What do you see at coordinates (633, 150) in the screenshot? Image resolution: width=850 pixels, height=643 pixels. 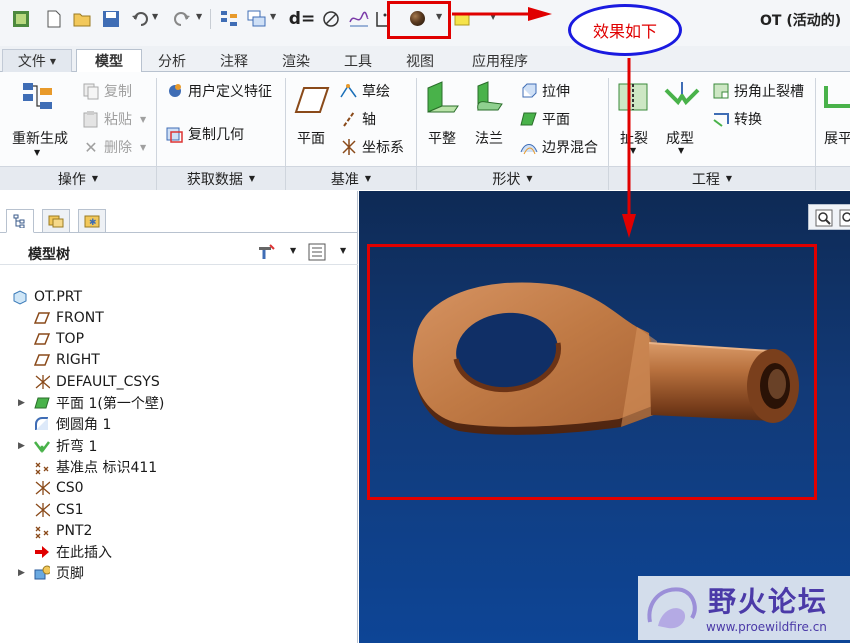 I see `rip-dropdown-icon: ▼` at bounding box center [633, 150].